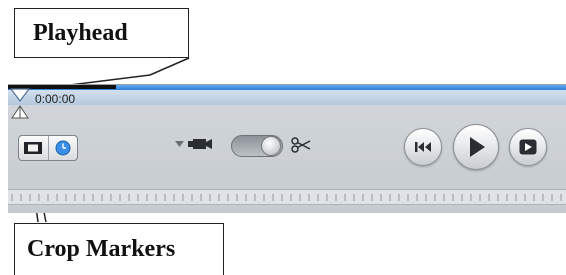  I want to click on rewind-button, so click(423, 147).